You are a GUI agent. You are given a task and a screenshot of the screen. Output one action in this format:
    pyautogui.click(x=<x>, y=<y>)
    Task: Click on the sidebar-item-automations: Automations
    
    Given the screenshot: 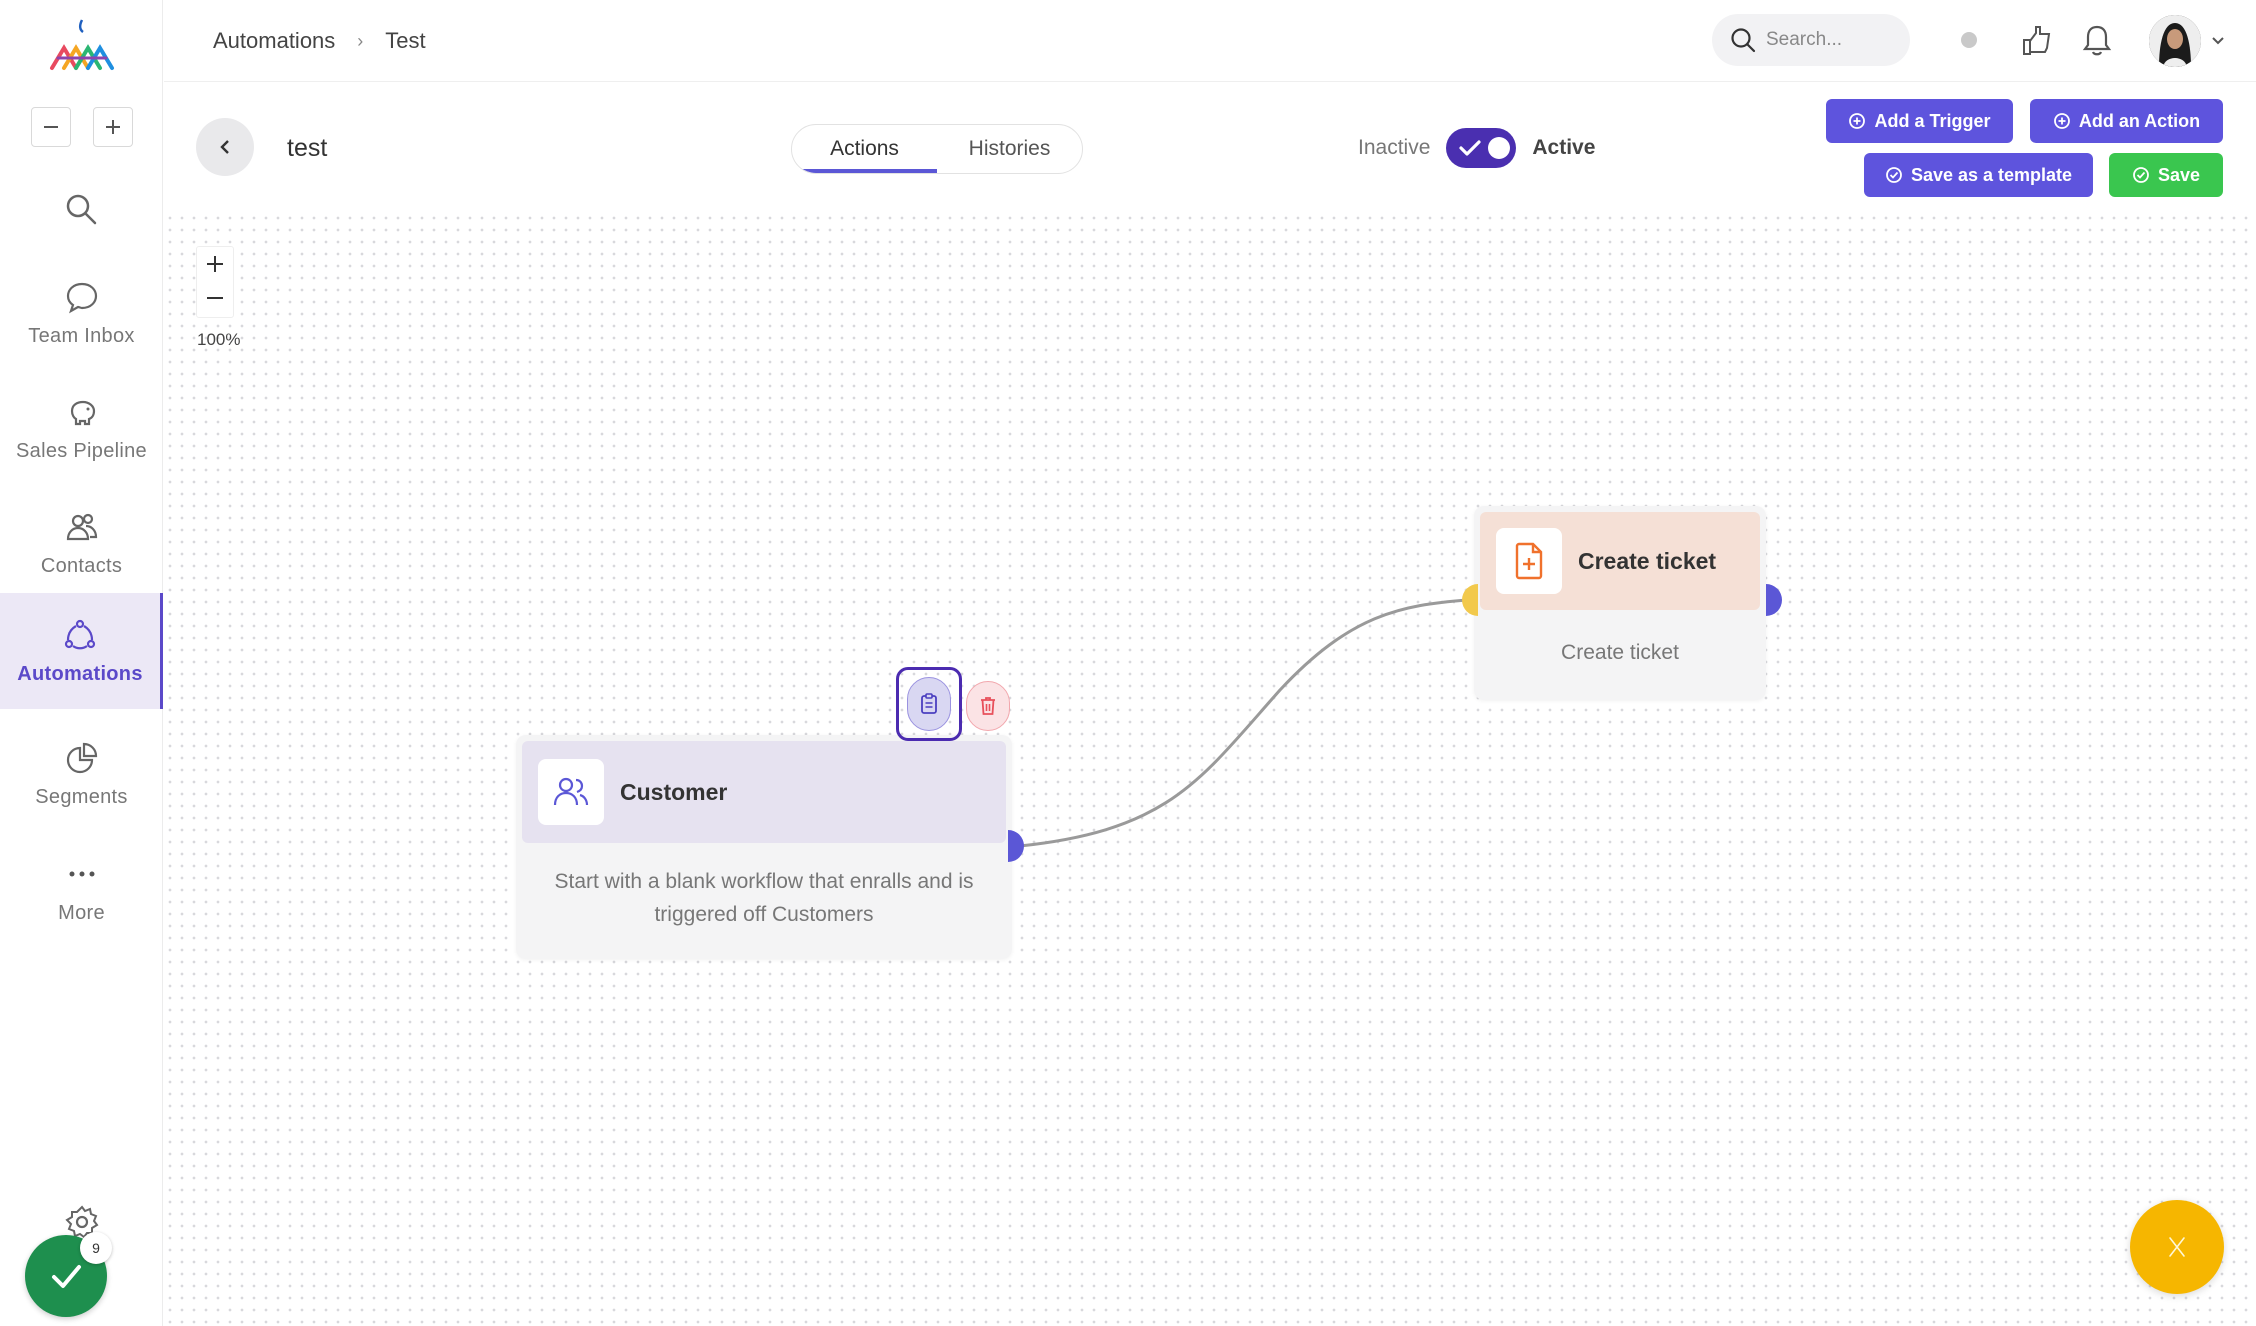 What is the action you would take?
    pyautogui.click(x=81, y=651)
    